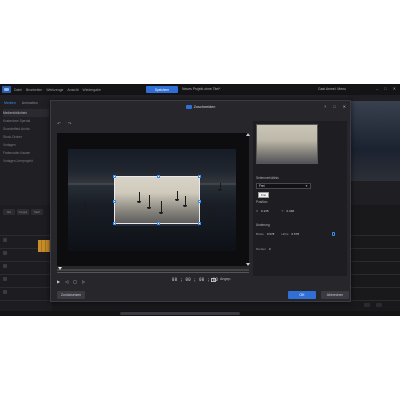 The image size is (400, 400). What do you see at coordinates (59, 124) in the screenshot?
I see `undo-icon: ↶` at bounding box center [59, 124].